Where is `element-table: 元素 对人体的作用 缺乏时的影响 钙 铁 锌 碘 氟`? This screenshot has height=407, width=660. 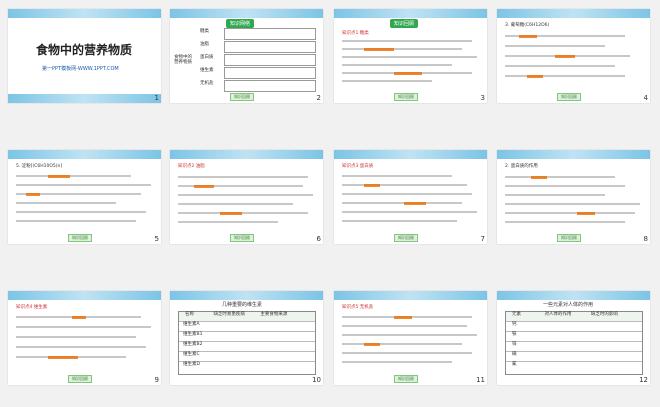 element-table: 元素 对人体的作用 缺乏时的影响 钙 铁 锌 碘 氟 is located at coordinates (574, 343).